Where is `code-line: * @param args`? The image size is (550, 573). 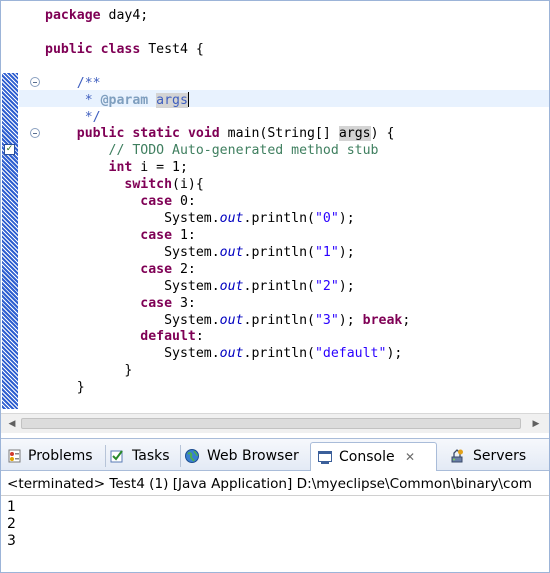 code-line: * @param args is located at coordinates (117, 100).